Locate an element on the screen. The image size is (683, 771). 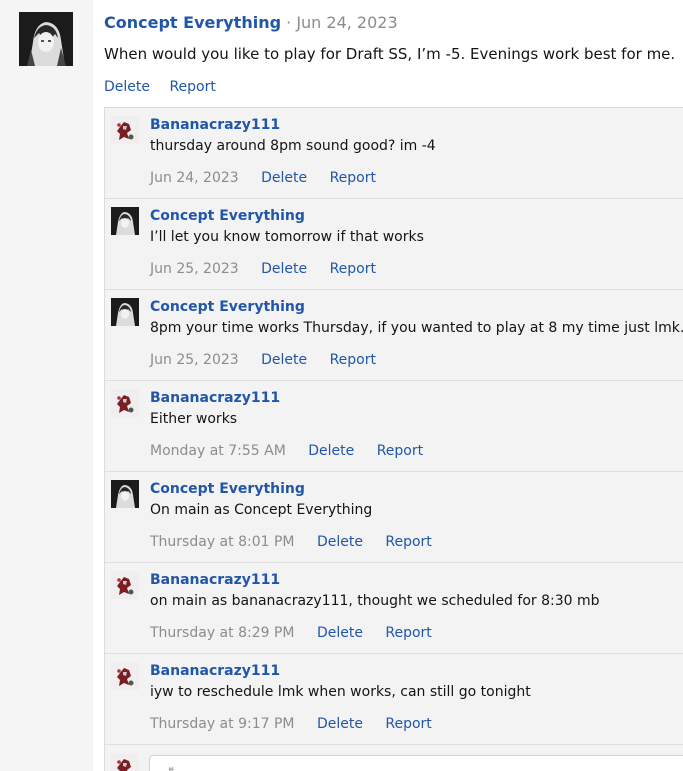
comment-meta: Thursday at 9:17 PM Delete Report is located at coordinates (300, 724).